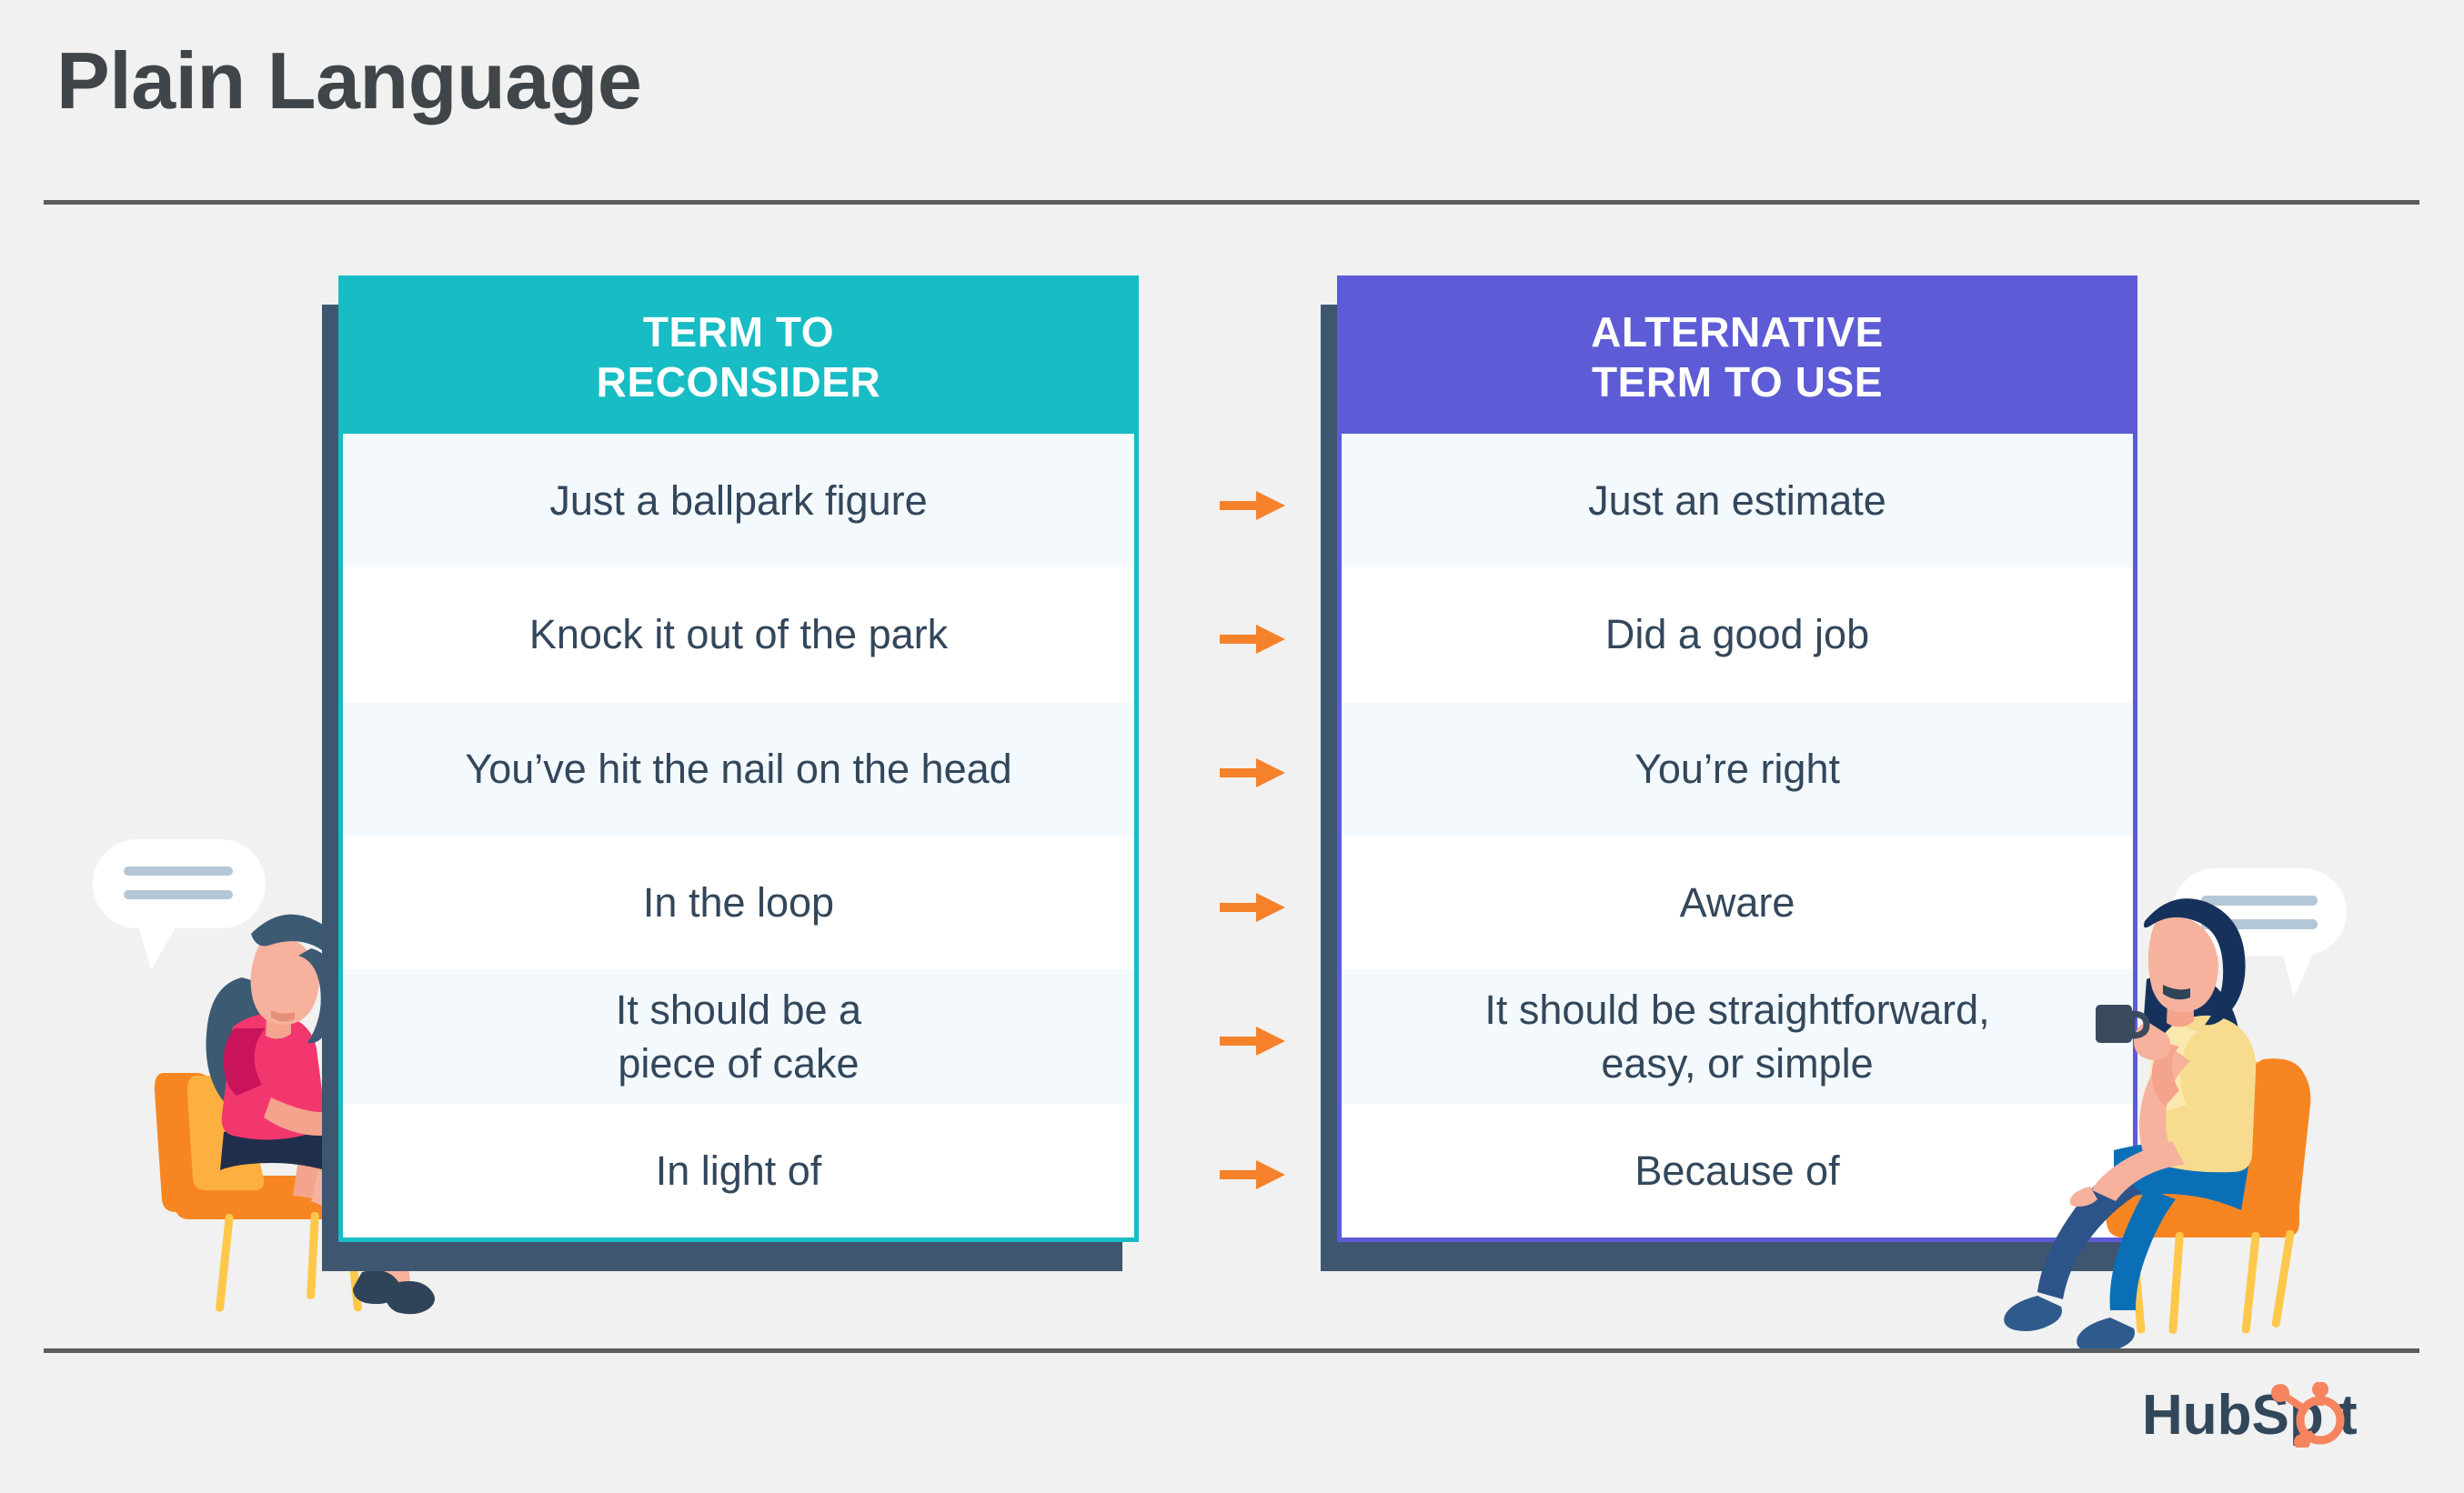  I want to click on speech-bubble-icon, so click(179, 904).